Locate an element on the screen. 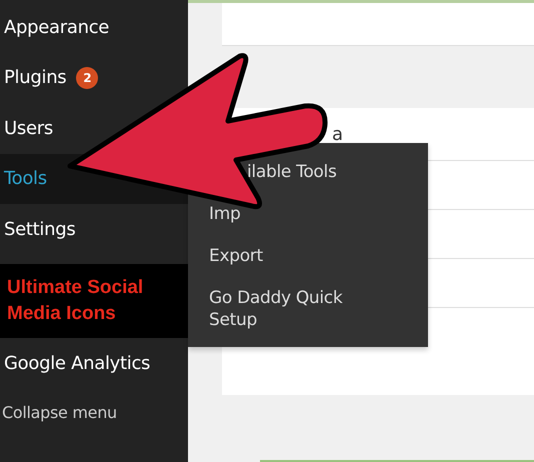 This screenshot has width=534, height=462. collapse-menu-link: Collapse menu is located at coordinates (94, 405).